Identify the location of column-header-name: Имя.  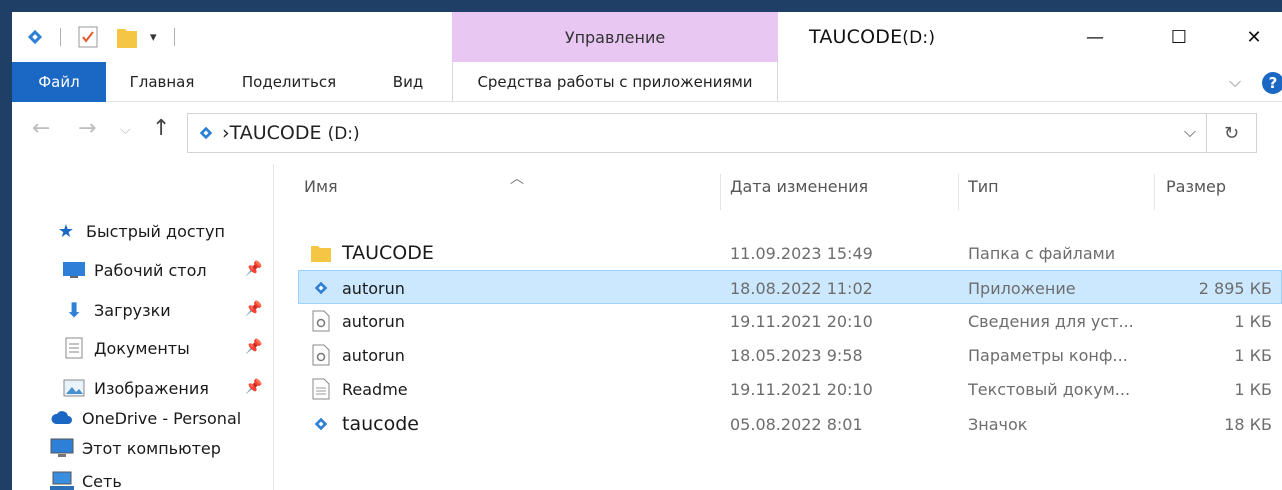
(509, 186).